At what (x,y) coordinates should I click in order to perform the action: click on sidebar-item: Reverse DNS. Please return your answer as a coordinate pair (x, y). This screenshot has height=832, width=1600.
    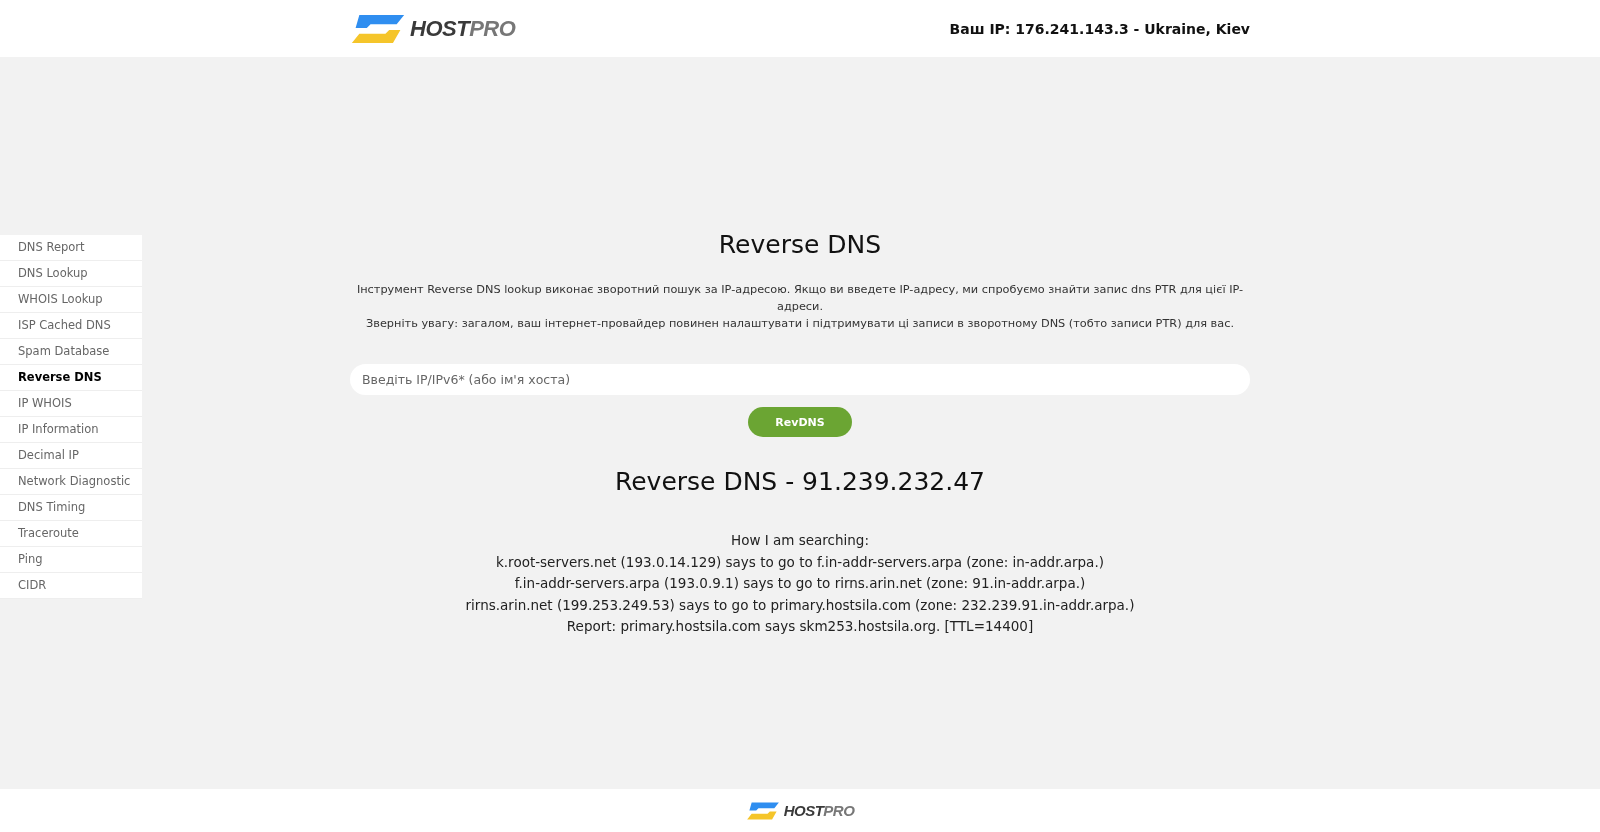
    Looking at the image, I should click on (71, 378).